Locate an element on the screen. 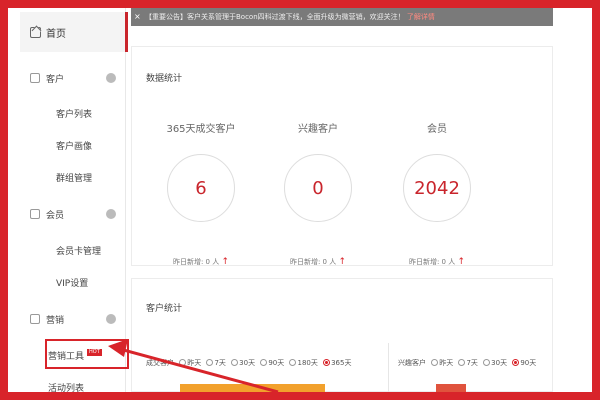  sidebar-item-member-card: 会员卡管理 is located at coordinates (78, 250).